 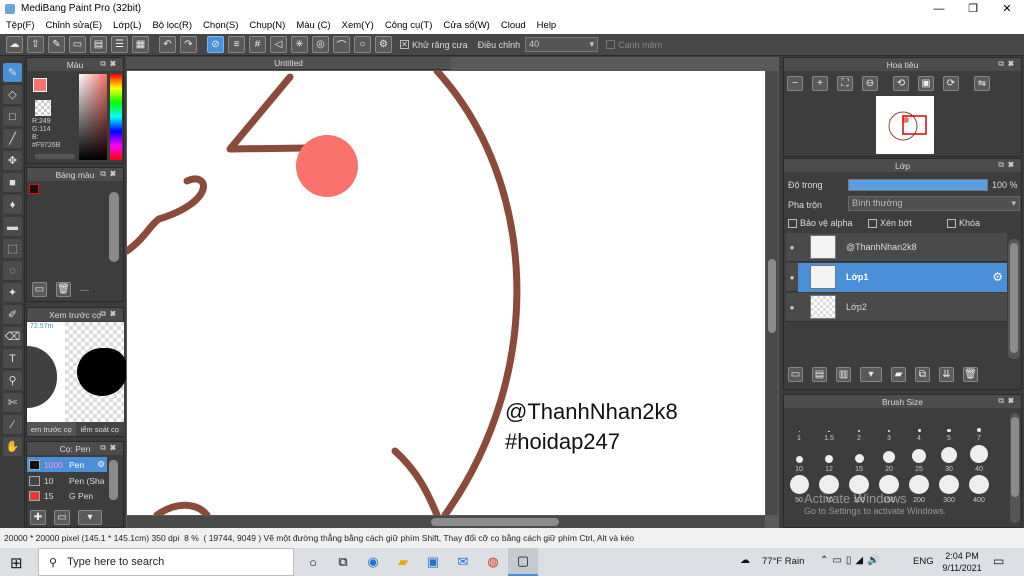 What do you see at coordinates (799, 428) in the screenshot?
I see `brush-size-cell: 1` at bounding box center [799, 428].